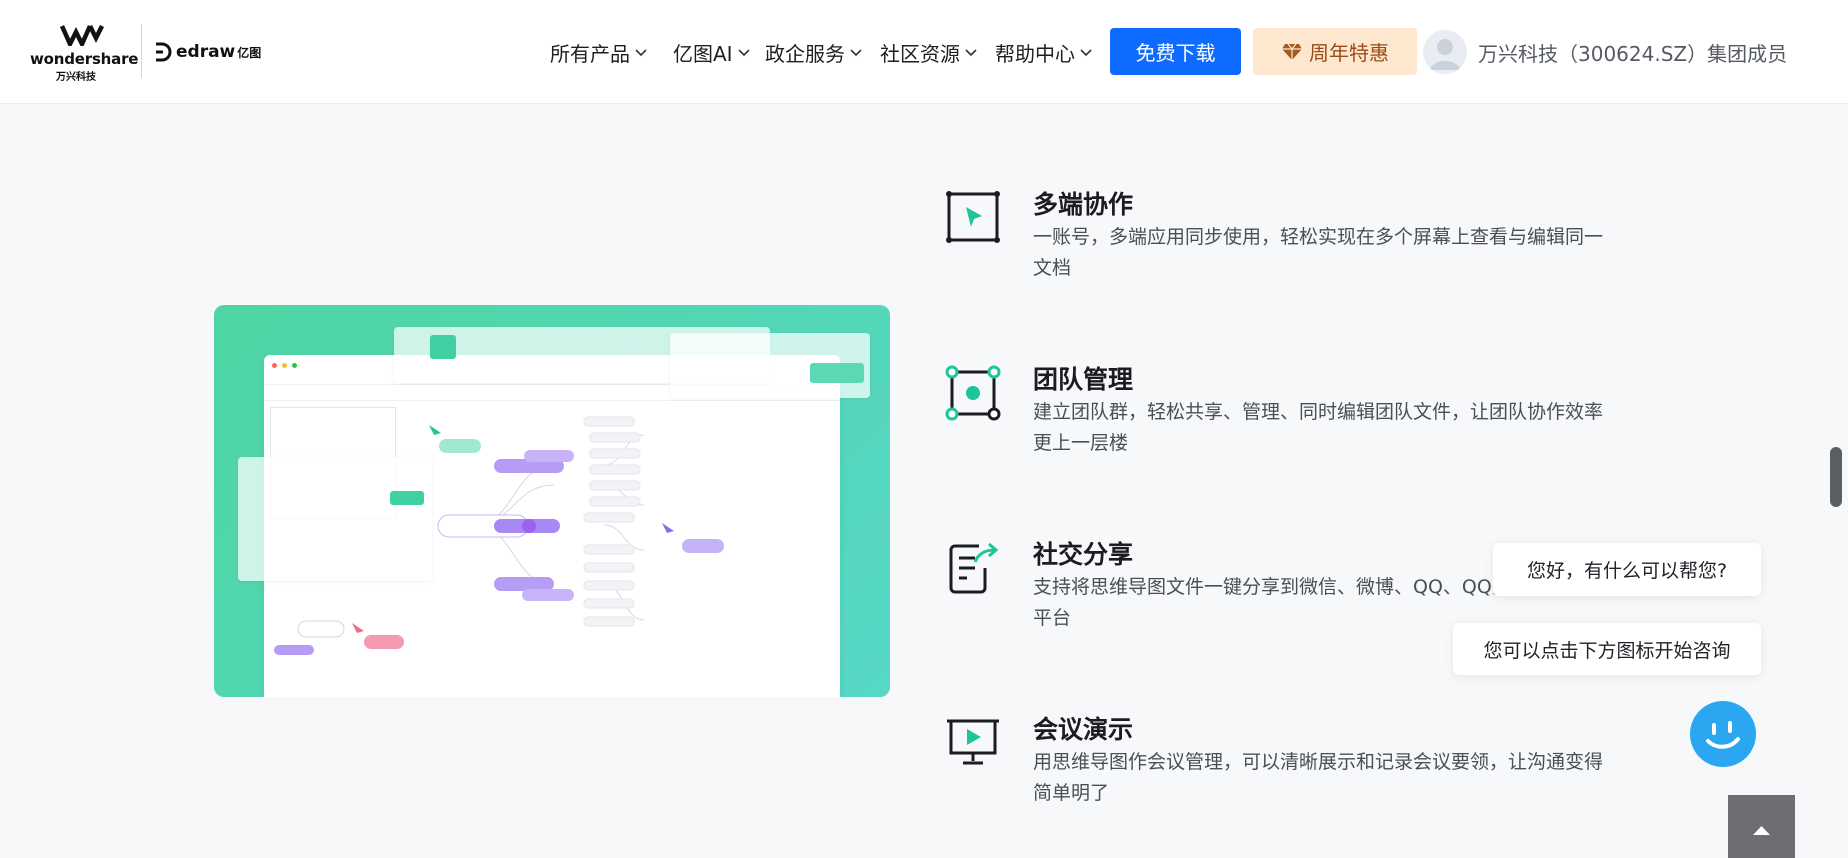  What do you see at coordinates (1083, 204) in the screenshot?
I see `feature-title: 多端协作` at bounding box center [1083, 204].